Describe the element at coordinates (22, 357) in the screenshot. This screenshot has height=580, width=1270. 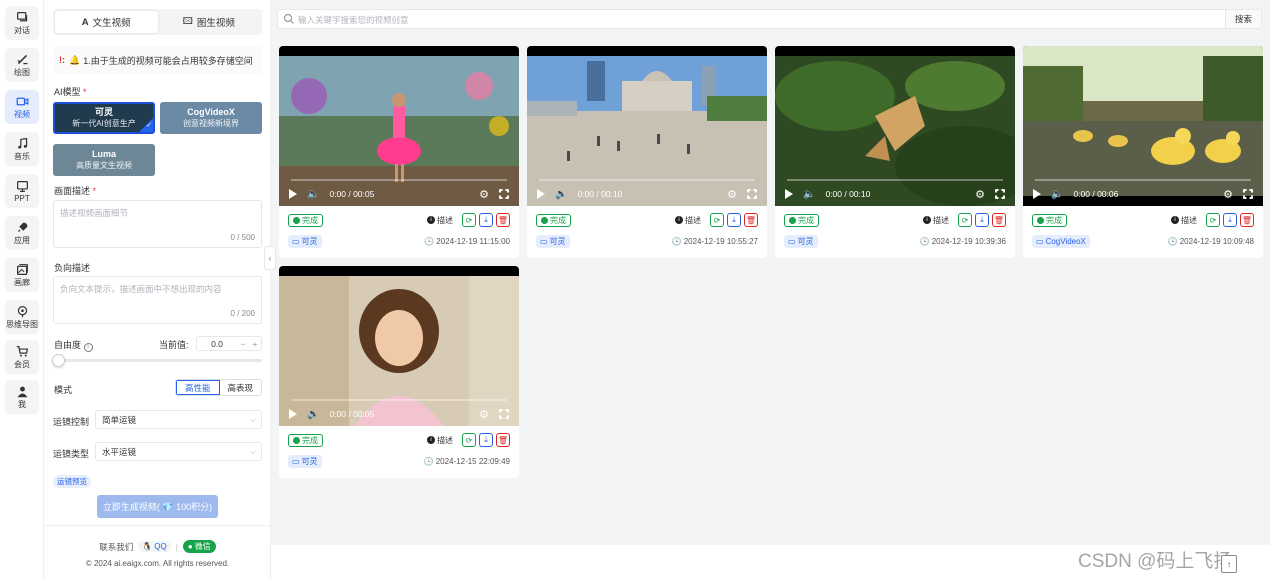
I see `nav-item-membership: 会员` at that location.